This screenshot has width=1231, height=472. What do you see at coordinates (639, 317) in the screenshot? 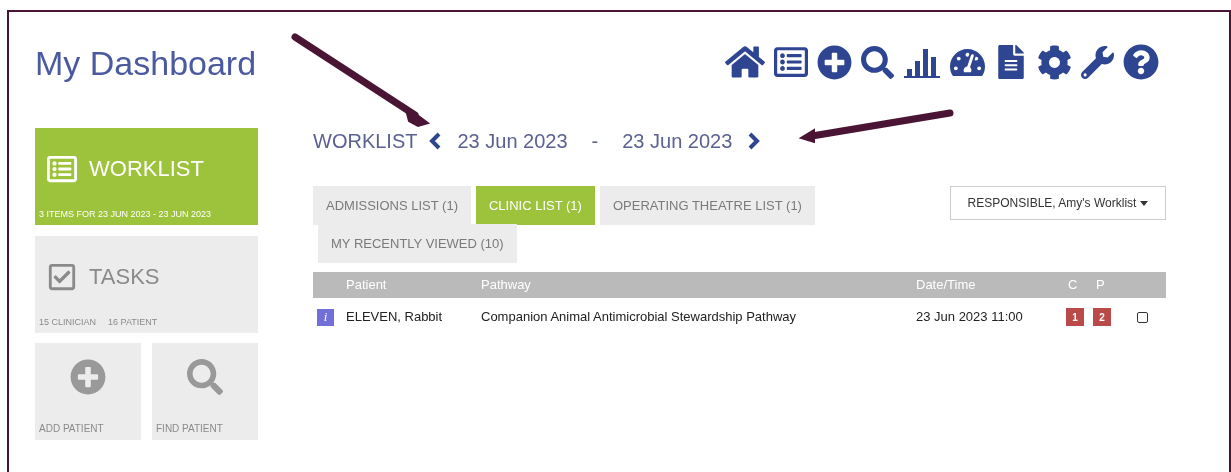
I see `table-cell-text: Companion Animal Antimicrobial Stewardship Pathway` at bounding box center [639, 317].